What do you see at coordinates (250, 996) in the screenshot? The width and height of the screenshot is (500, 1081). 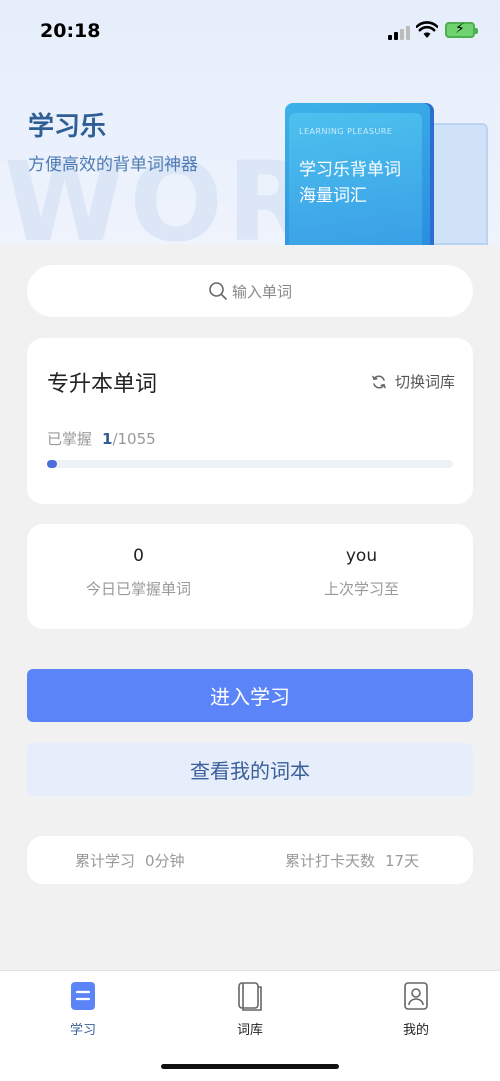 I see `book-icon` at bounding box center [250, 996].